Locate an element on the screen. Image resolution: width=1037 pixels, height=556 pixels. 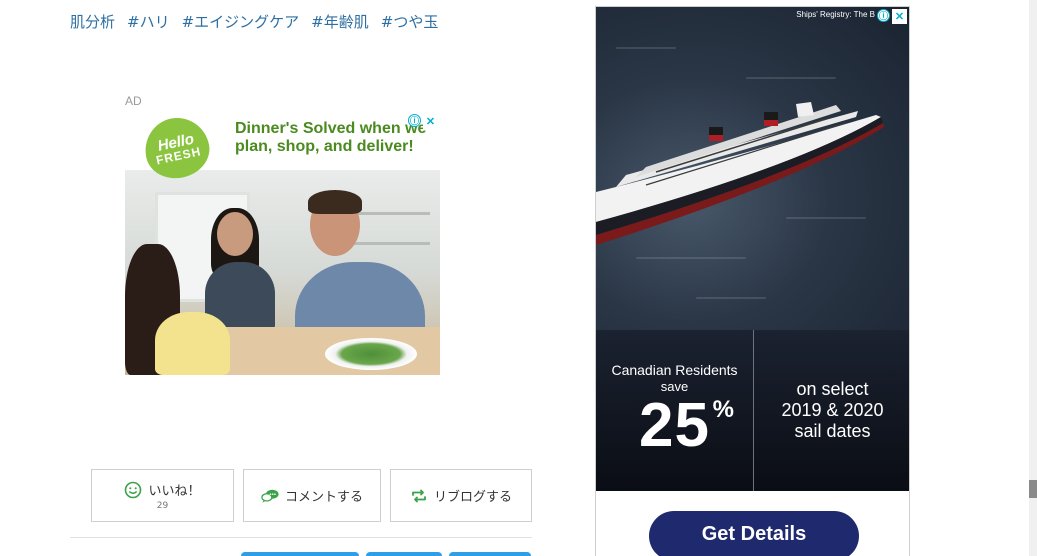
promo-percent-symbol: % is located at coordinates (723, 409).